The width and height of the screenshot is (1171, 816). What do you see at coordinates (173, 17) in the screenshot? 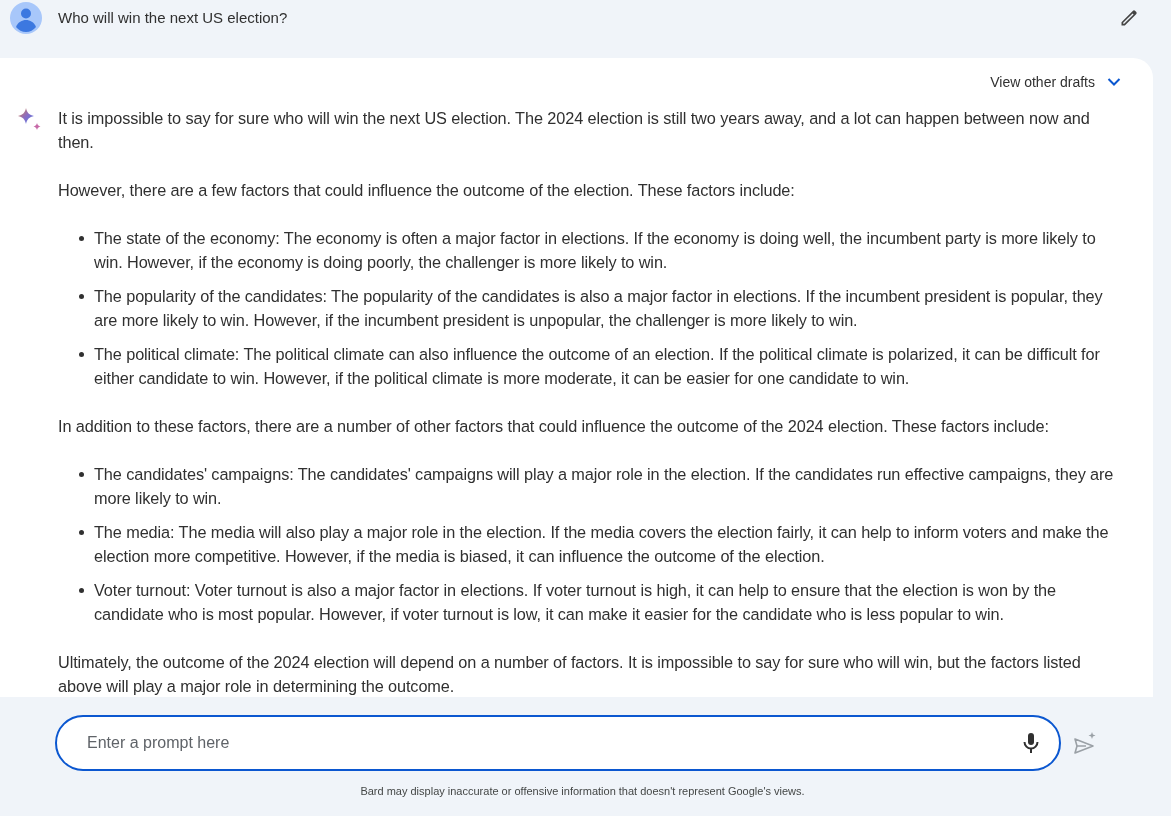
I see `user-prompt: Who will win the next US election?` at bounding box center [173, 17].